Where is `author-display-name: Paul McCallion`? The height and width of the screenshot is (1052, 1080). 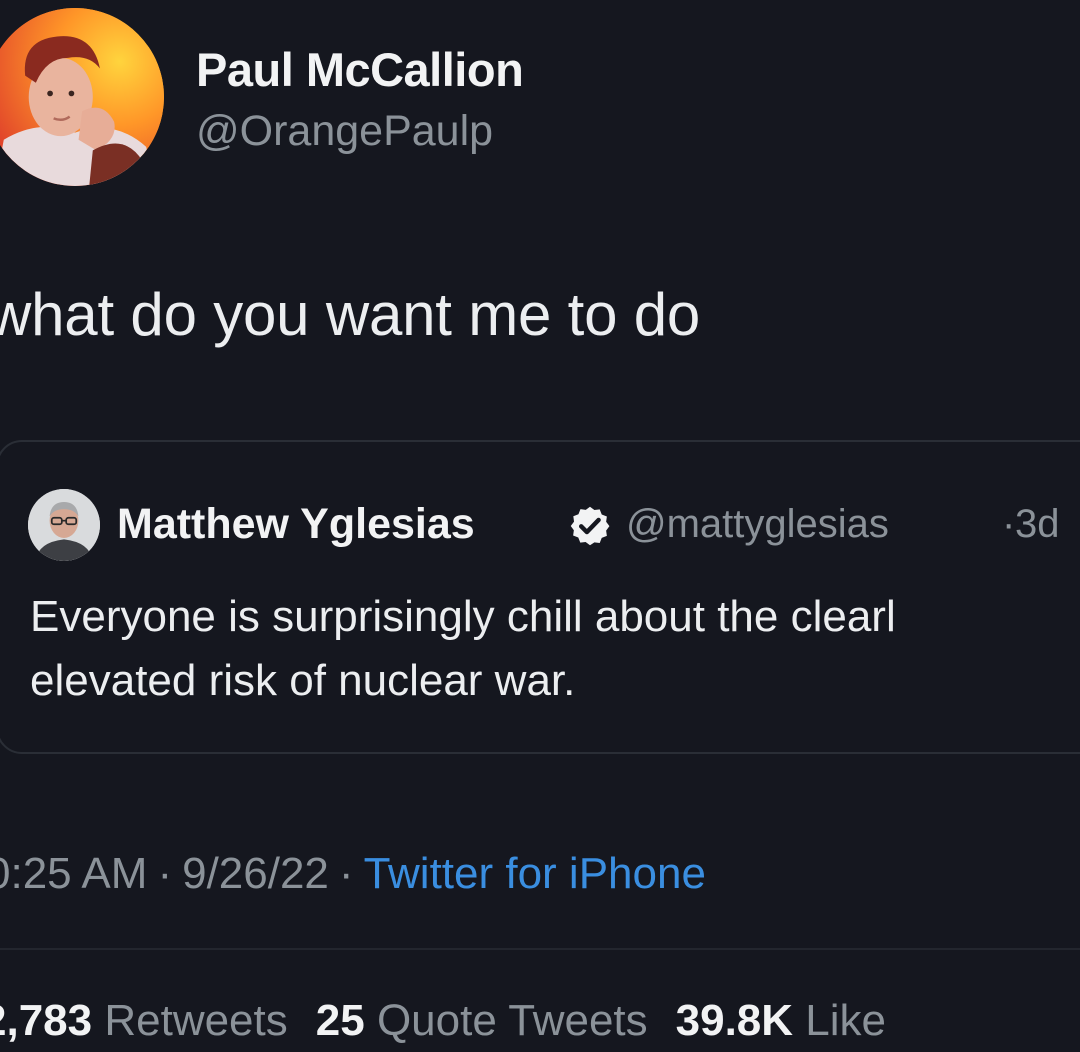 author-display-name: Paul McCallion is located at coordinates (360, 69).